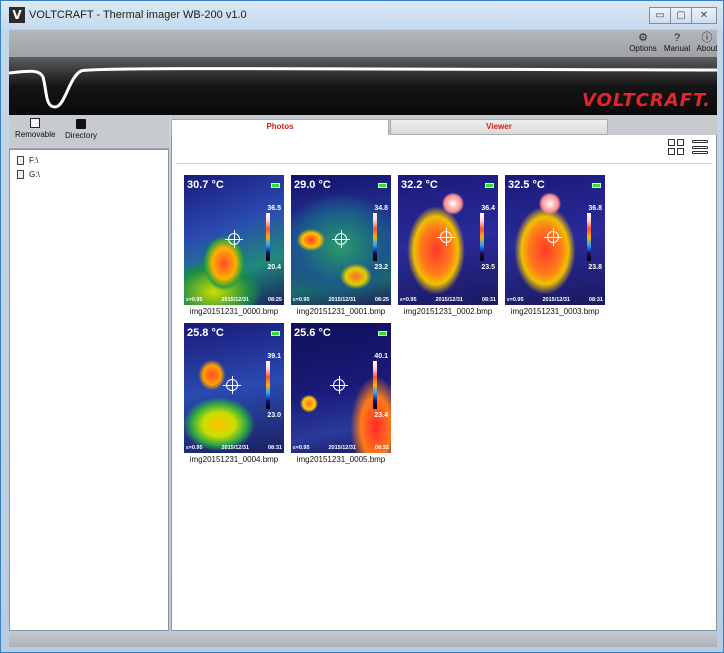 This screenshot has height=653, width=724. I want to click on thumbnail-filename: img20151231_0000.bmp, so click(234, 311).